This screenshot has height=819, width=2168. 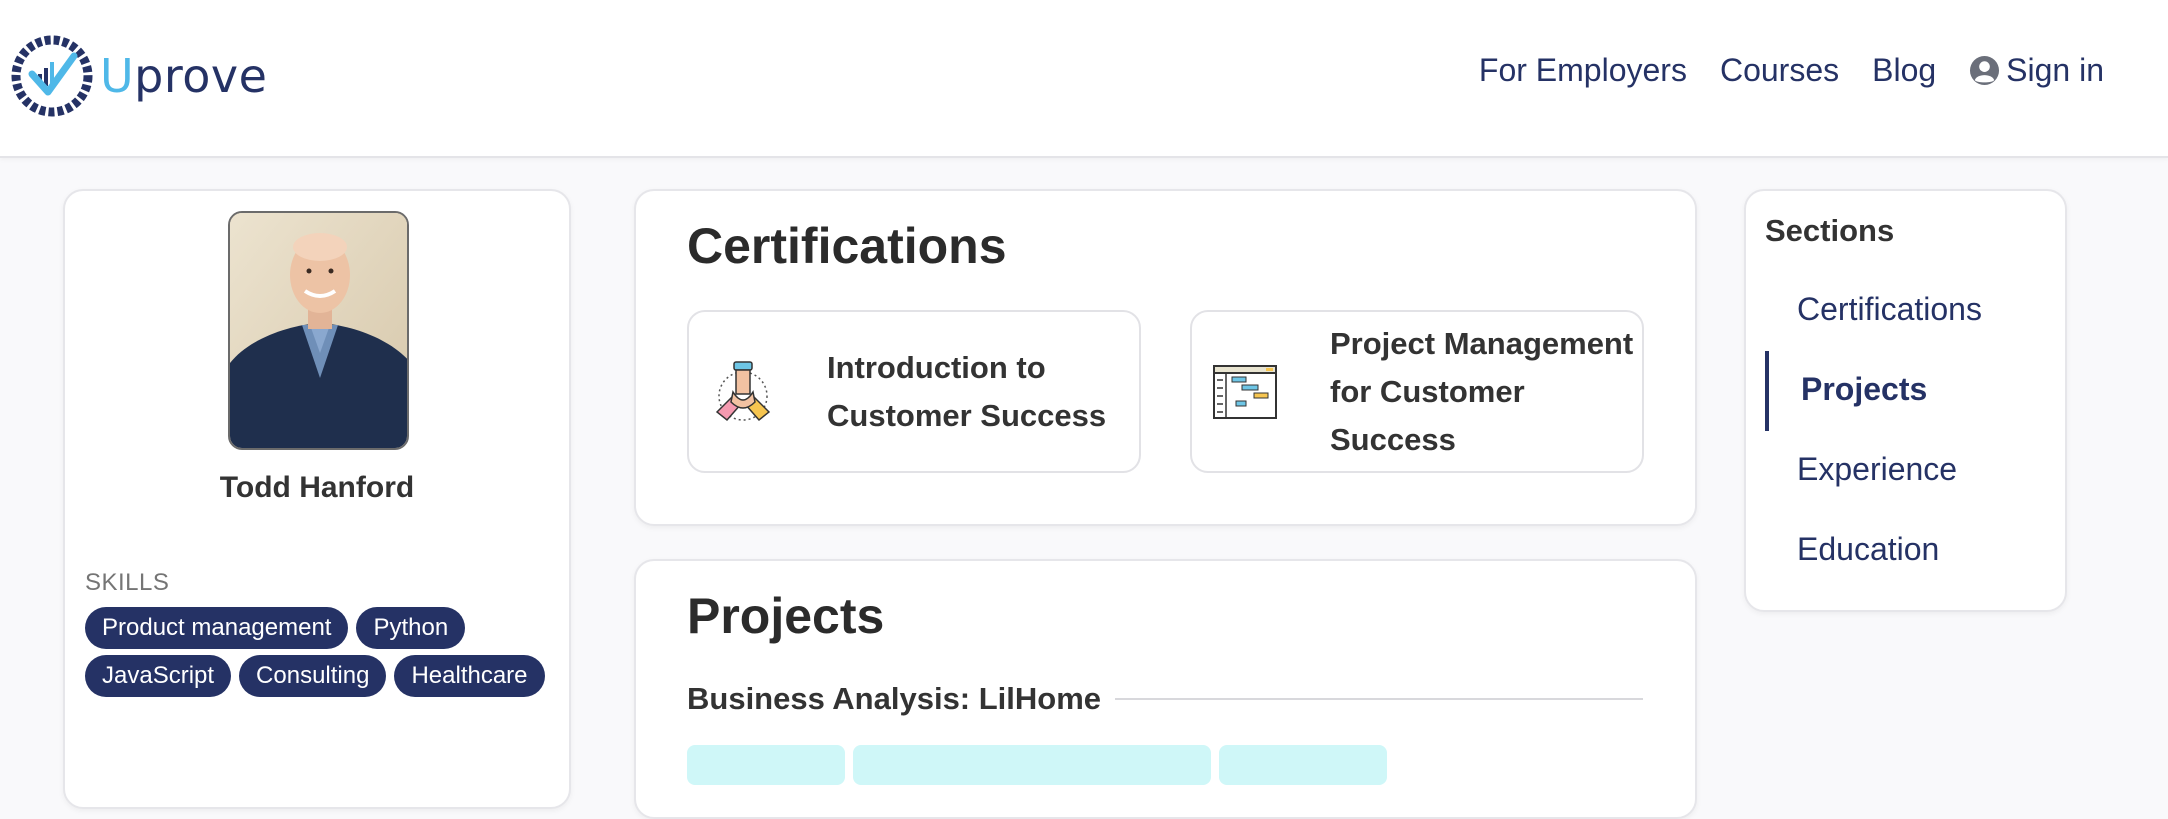 I want to click on profile-photo, so click(x=318, y=330).